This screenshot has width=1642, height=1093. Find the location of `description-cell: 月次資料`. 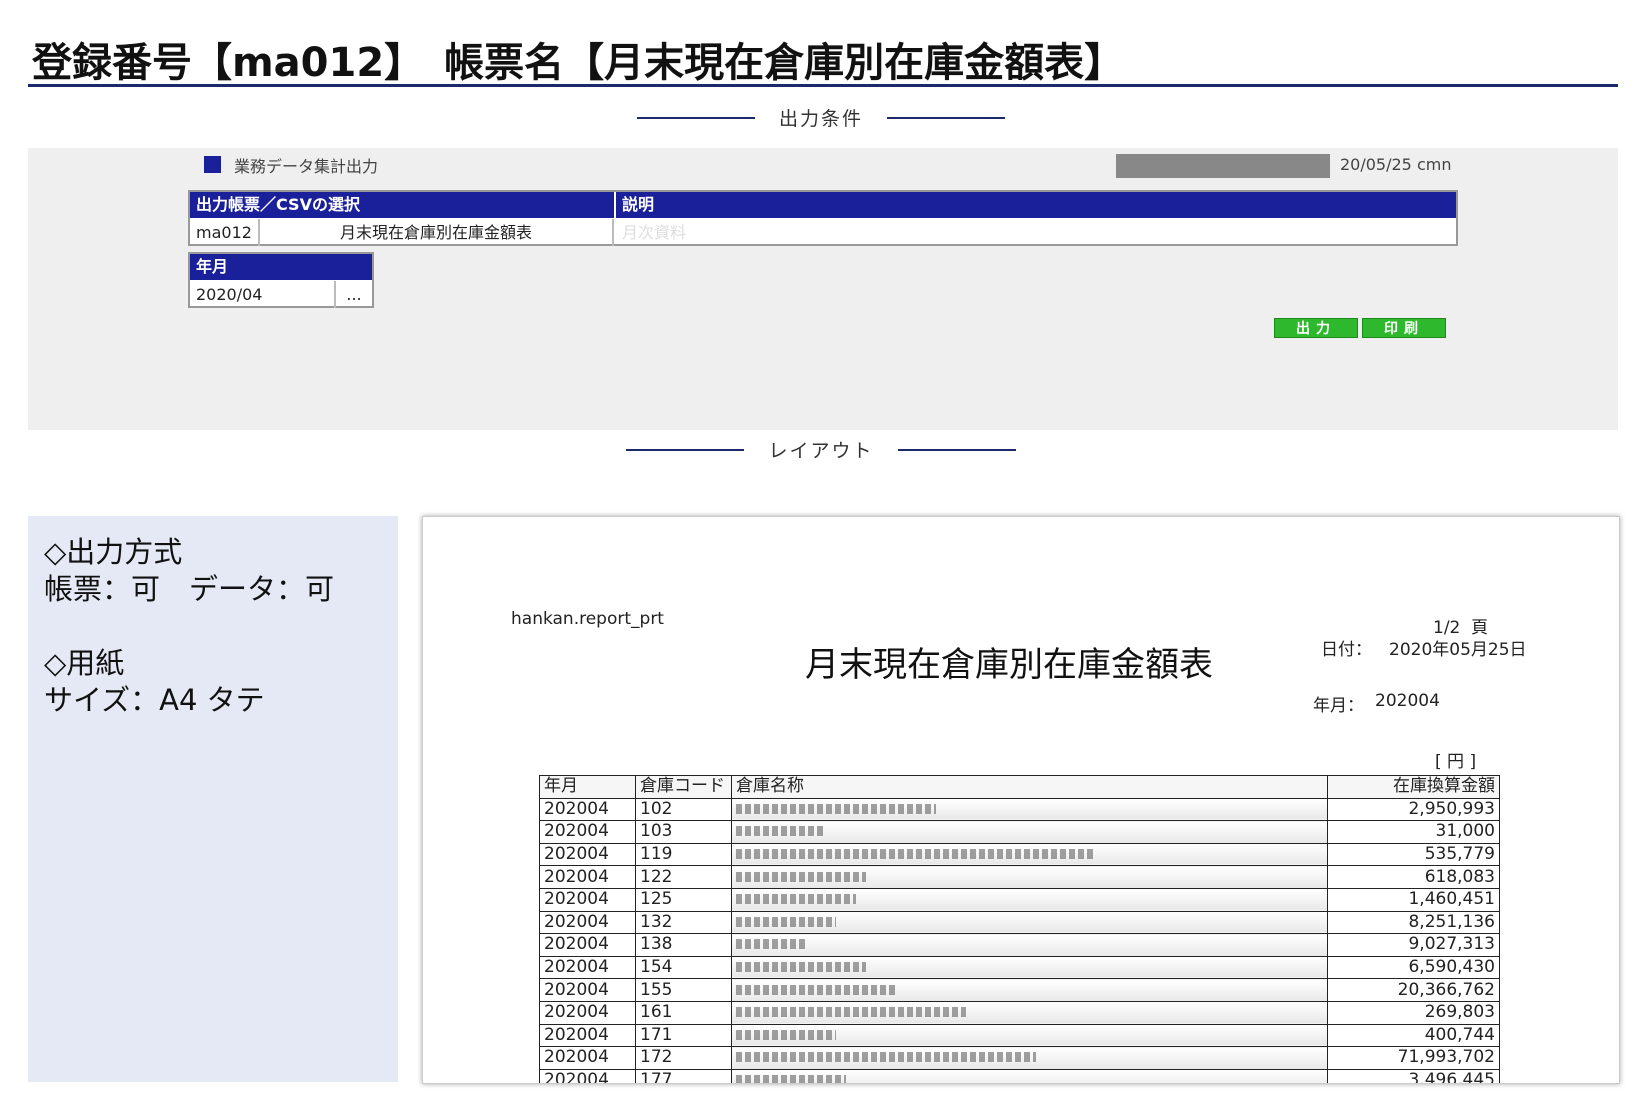

description-cell: 月次資料 is located at coordinates (654, 232).